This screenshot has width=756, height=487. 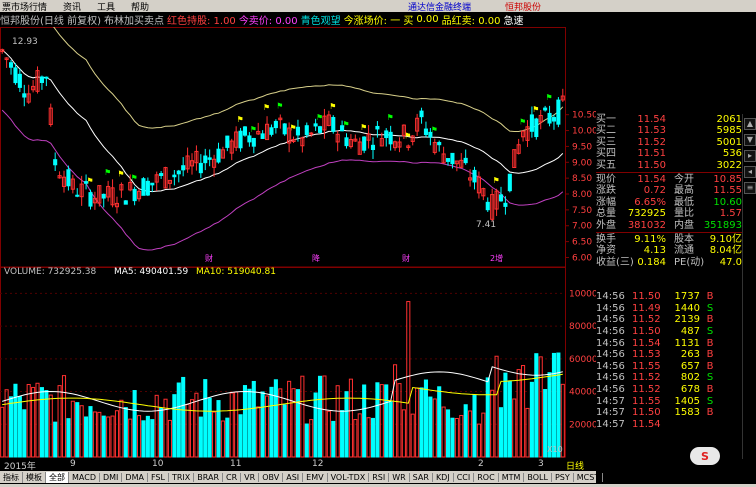 I want to click on price-high-label: 12.93, so click(x=25, y=42).